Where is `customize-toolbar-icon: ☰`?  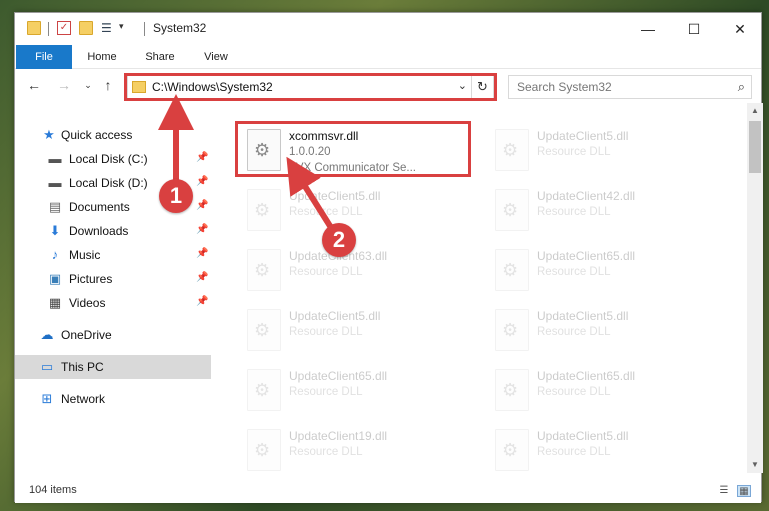 customize-toolbar-icon: ☰ is located at coordinates (108, 28).